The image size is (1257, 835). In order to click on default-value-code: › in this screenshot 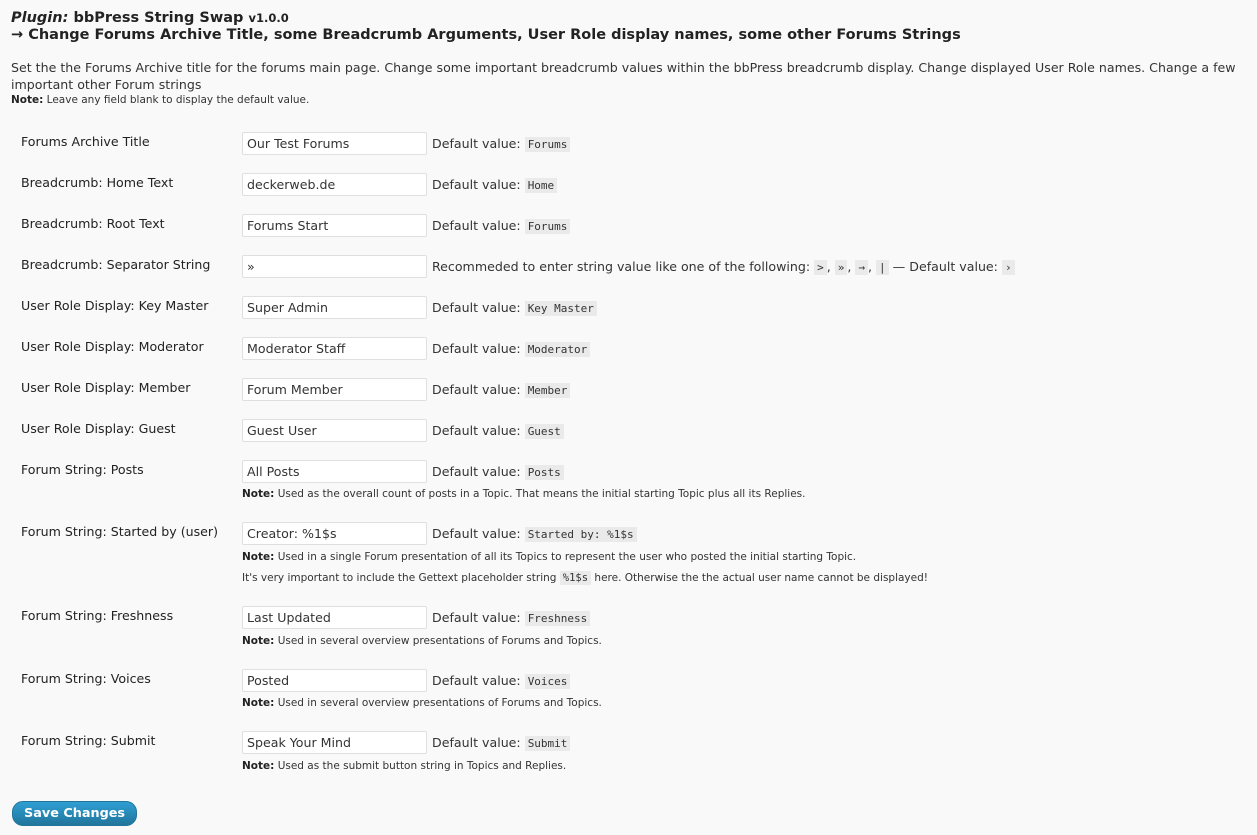, I will do `click(1008, 267)`.